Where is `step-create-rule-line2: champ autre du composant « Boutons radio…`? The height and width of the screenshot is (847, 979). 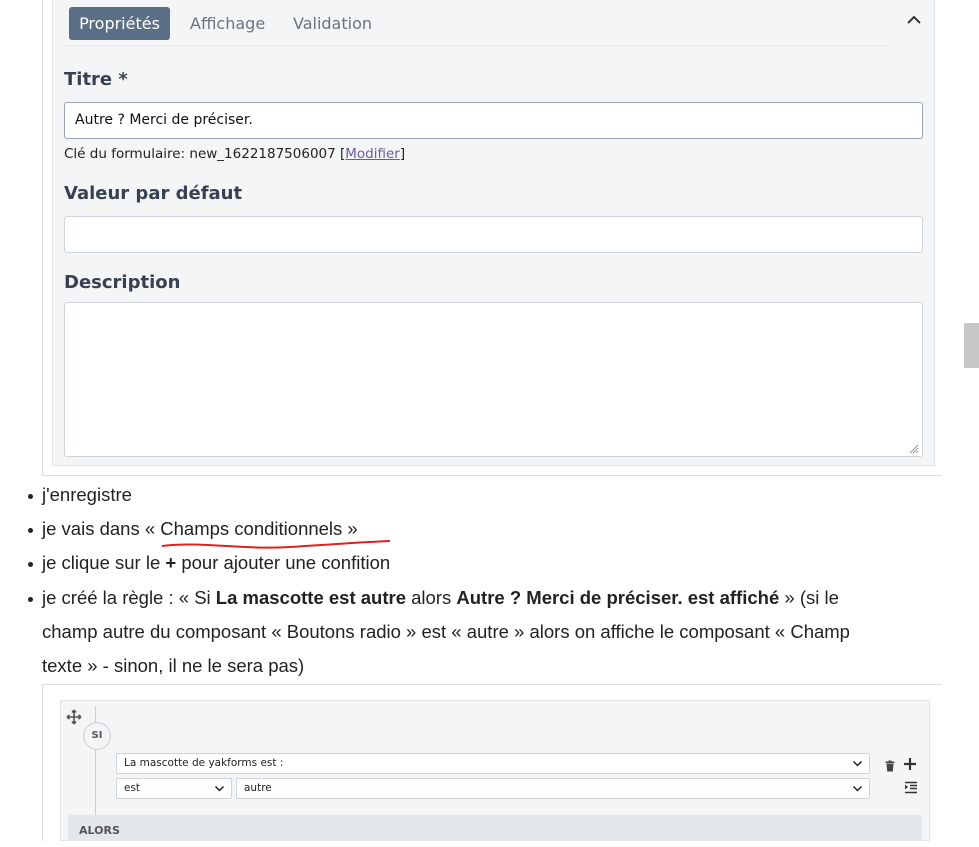
step-create-rule-line2: champ autre du composant « Boutons radio… is located at coordinates (446, 631).